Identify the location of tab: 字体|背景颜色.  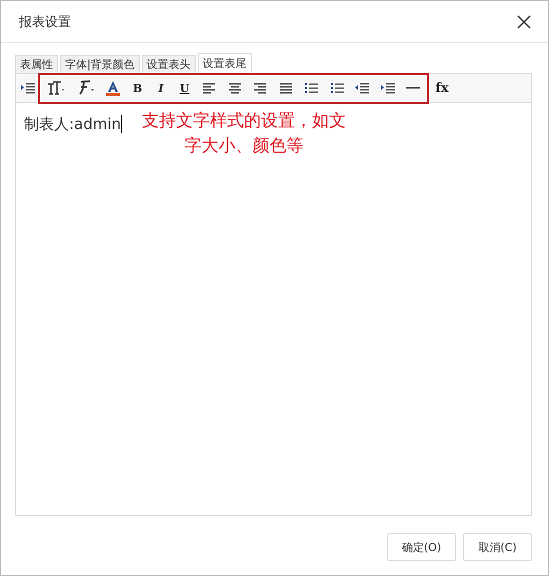
(100, 64).